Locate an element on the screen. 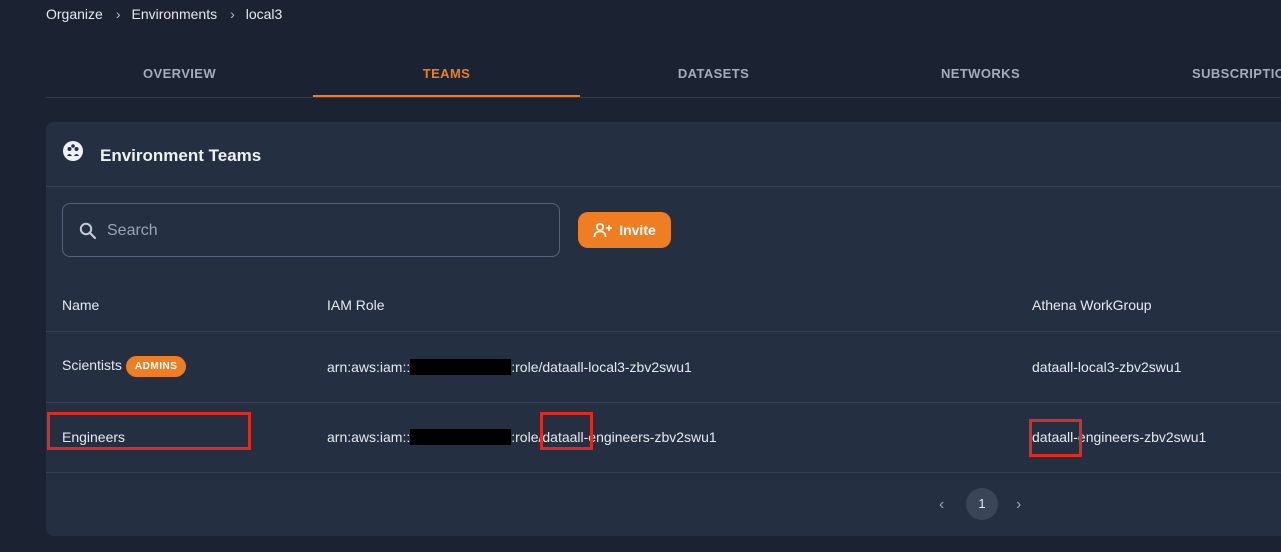  add-user-icon is located at coordinates (603, 230).